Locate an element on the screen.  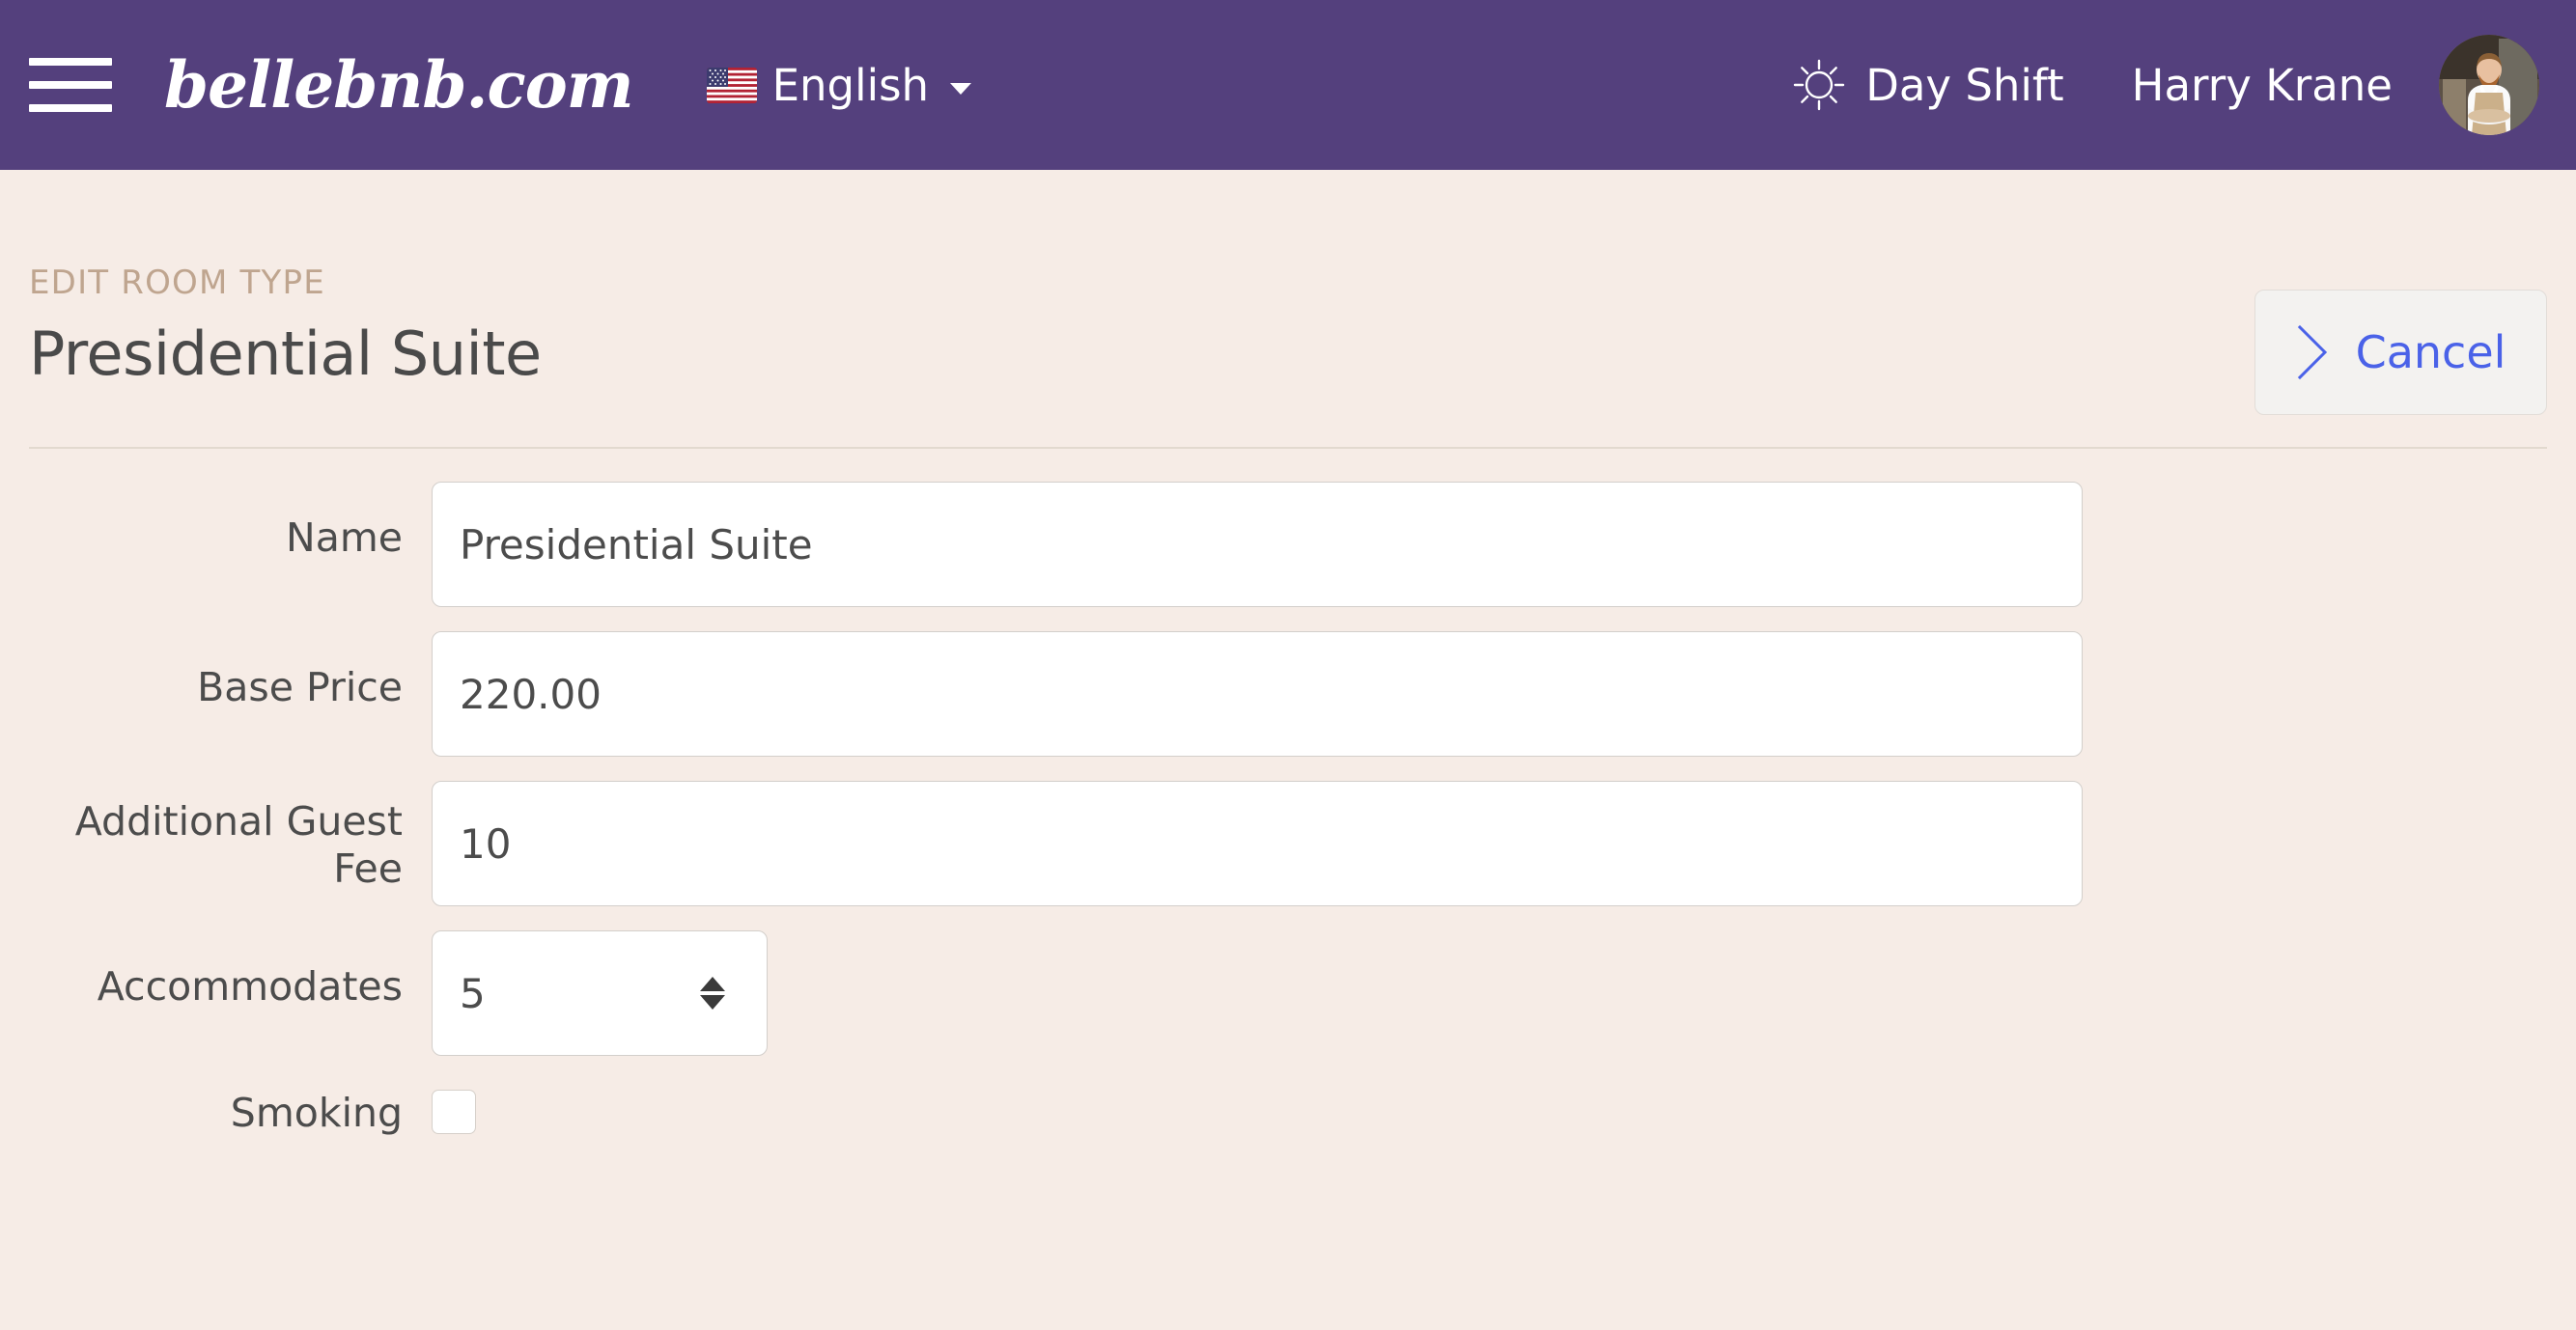
accommodates-select-box: 12345678910 is located at coordinates (600, 993).